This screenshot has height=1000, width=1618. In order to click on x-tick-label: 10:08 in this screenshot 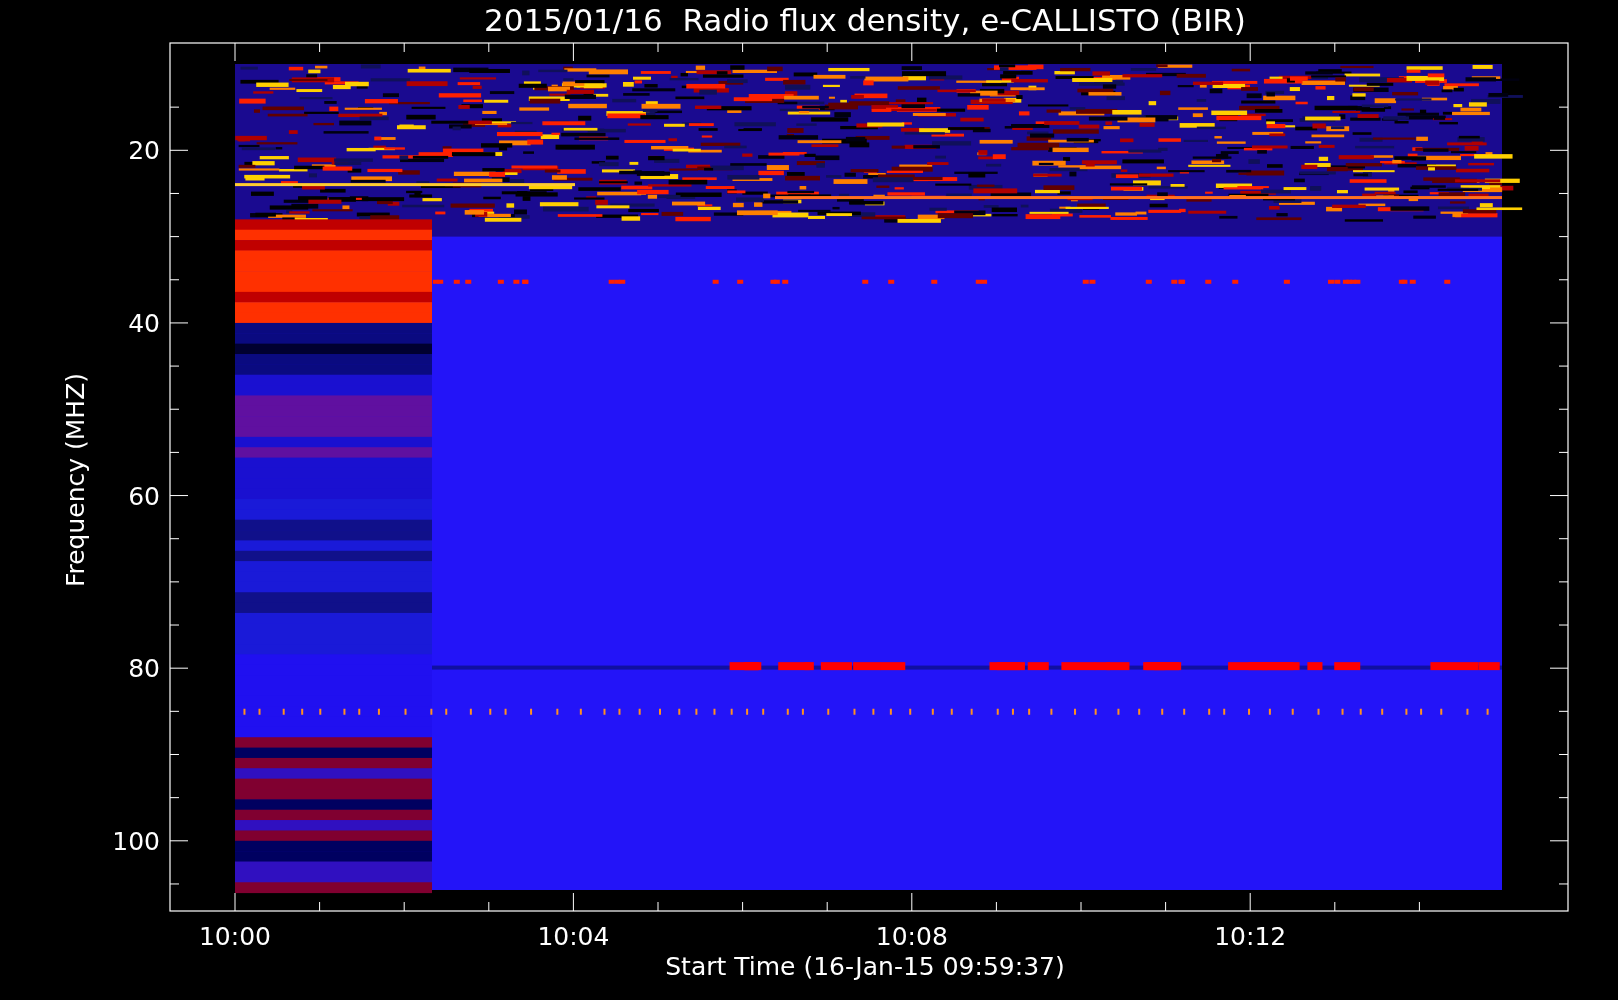, I will do `click(911, 936)`.